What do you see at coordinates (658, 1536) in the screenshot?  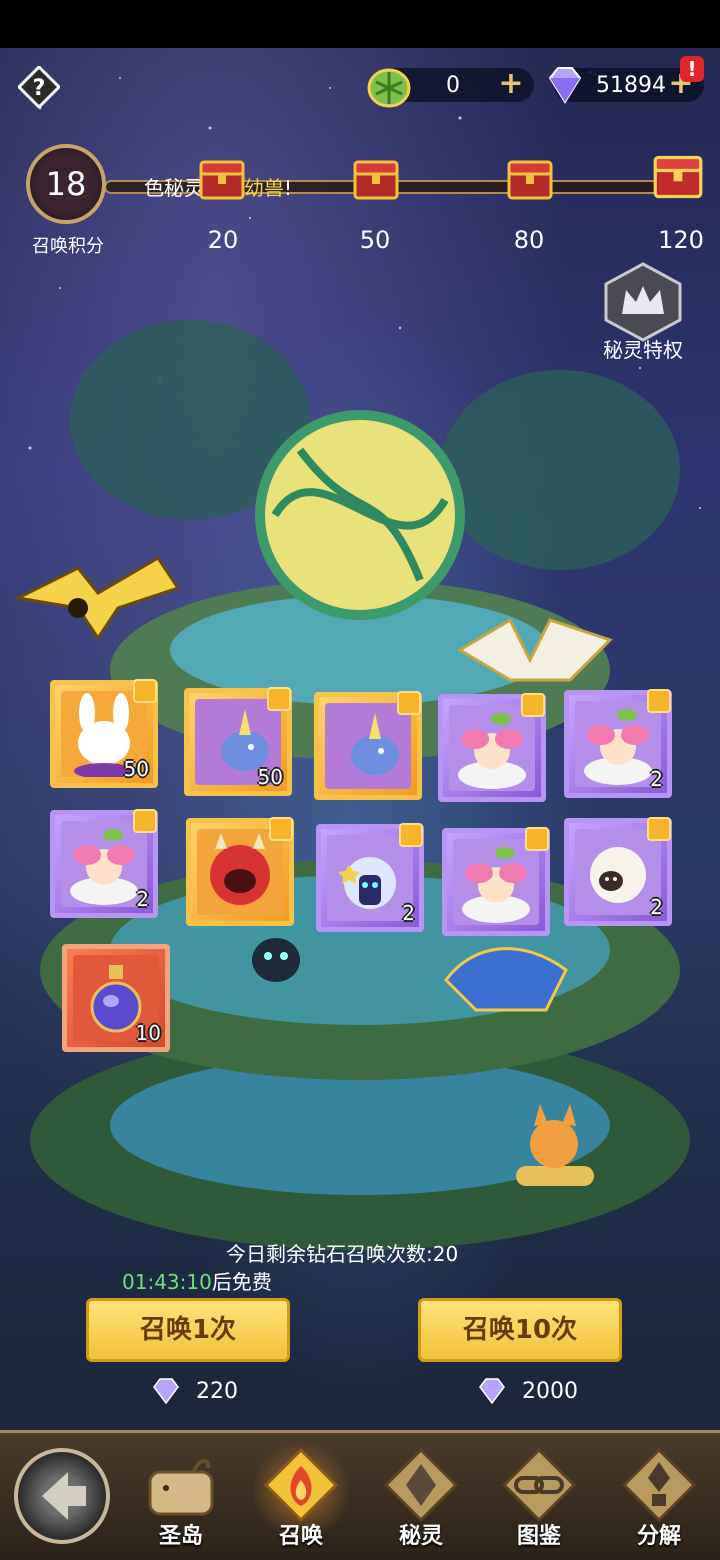 I see `nav-item-label: 分解` at bounding box center [658, 1536].